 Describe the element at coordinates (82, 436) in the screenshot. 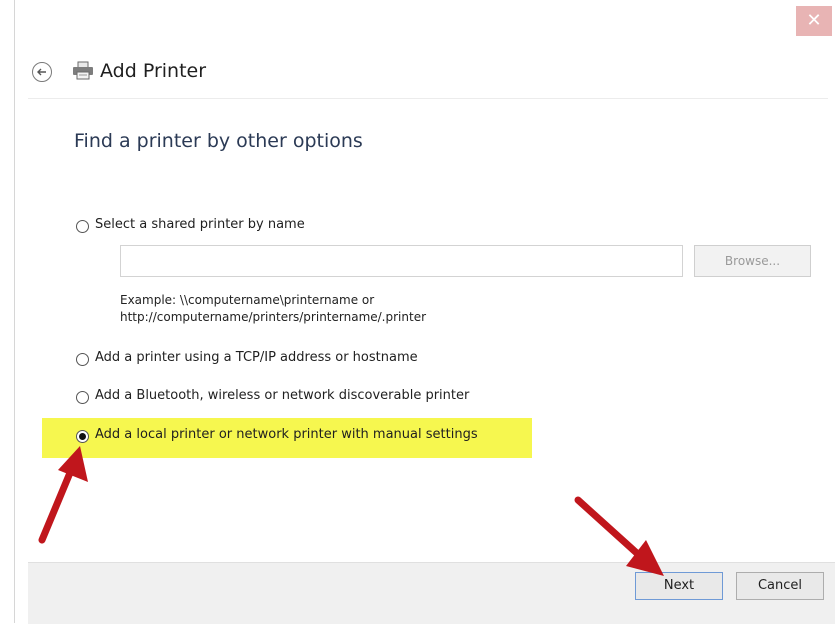

I see `radio-button-selected` at that location.